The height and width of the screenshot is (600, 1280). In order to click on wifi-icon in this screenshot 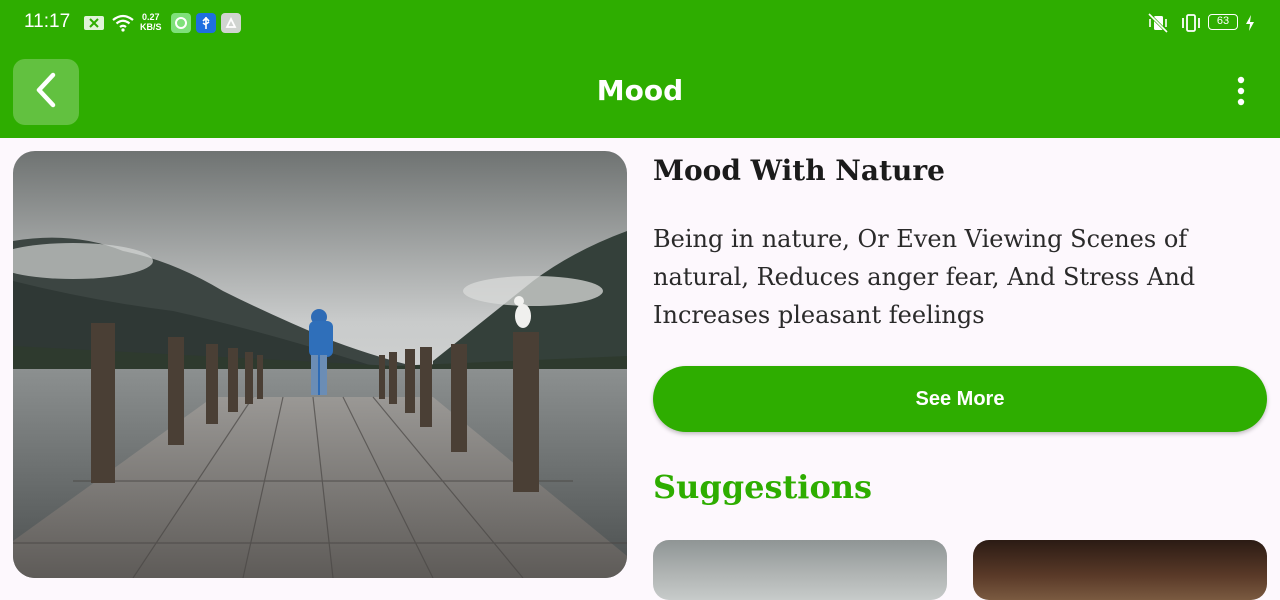, I will do `click(123, 22)`.